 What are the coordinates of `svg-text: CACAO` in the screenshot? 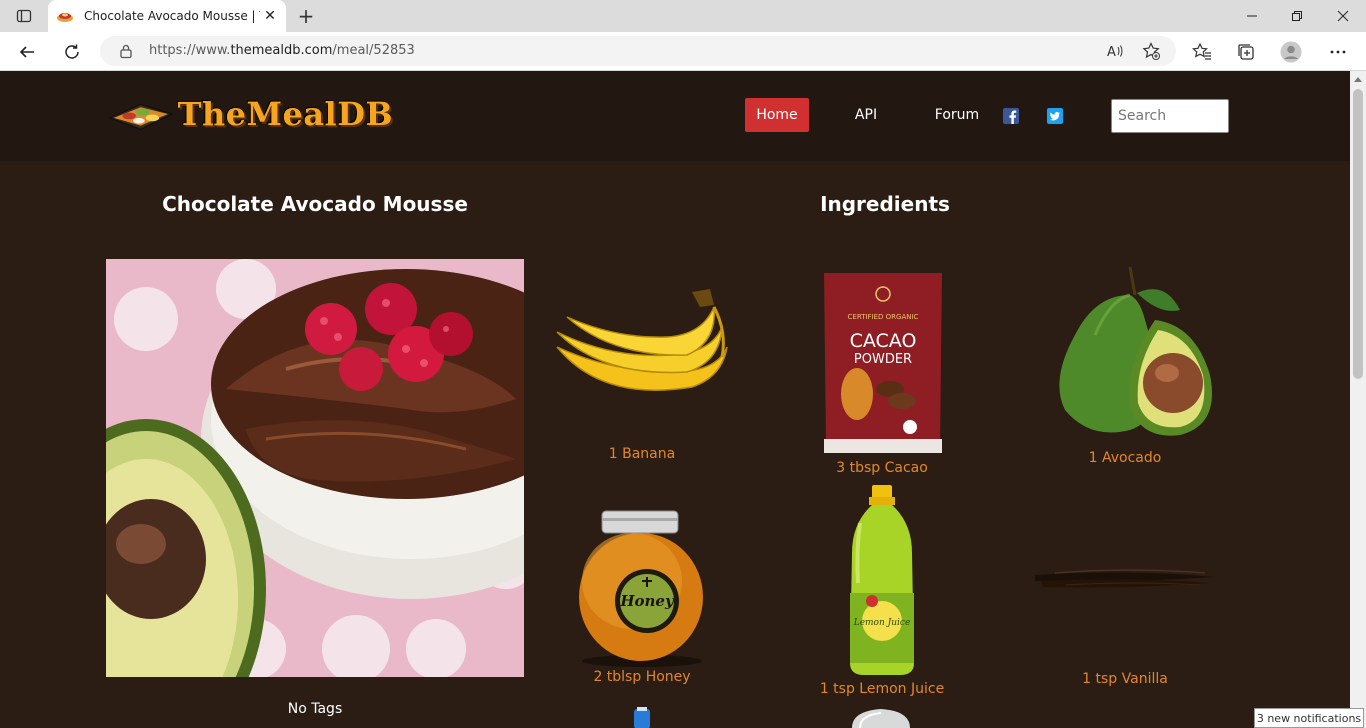 It's located at (883, 341).